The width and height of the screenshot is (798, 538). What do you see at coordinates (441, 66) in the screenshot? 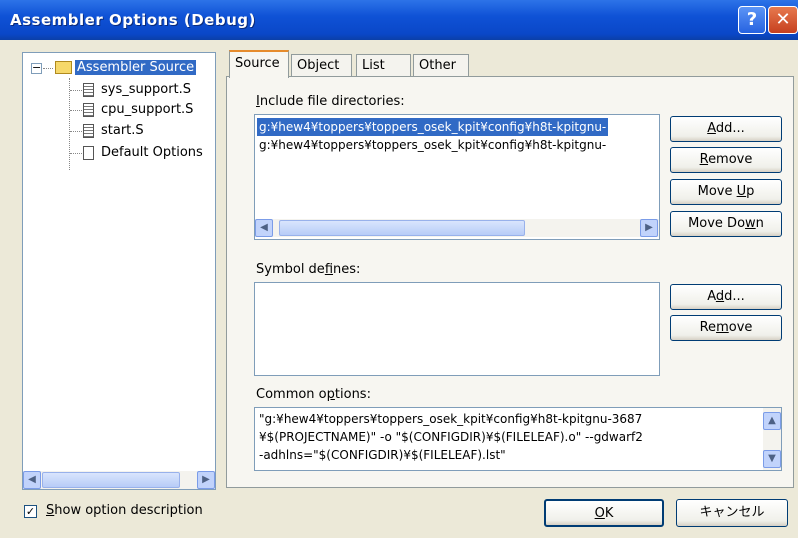
I see `tab-other: Other` at bounding box center [441, 66].